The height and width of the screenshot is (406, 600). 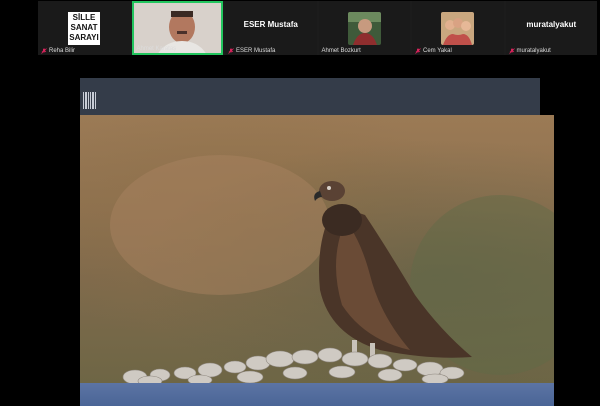 I want to click on logo-line: SARAYI, so click(x=84, y=37).